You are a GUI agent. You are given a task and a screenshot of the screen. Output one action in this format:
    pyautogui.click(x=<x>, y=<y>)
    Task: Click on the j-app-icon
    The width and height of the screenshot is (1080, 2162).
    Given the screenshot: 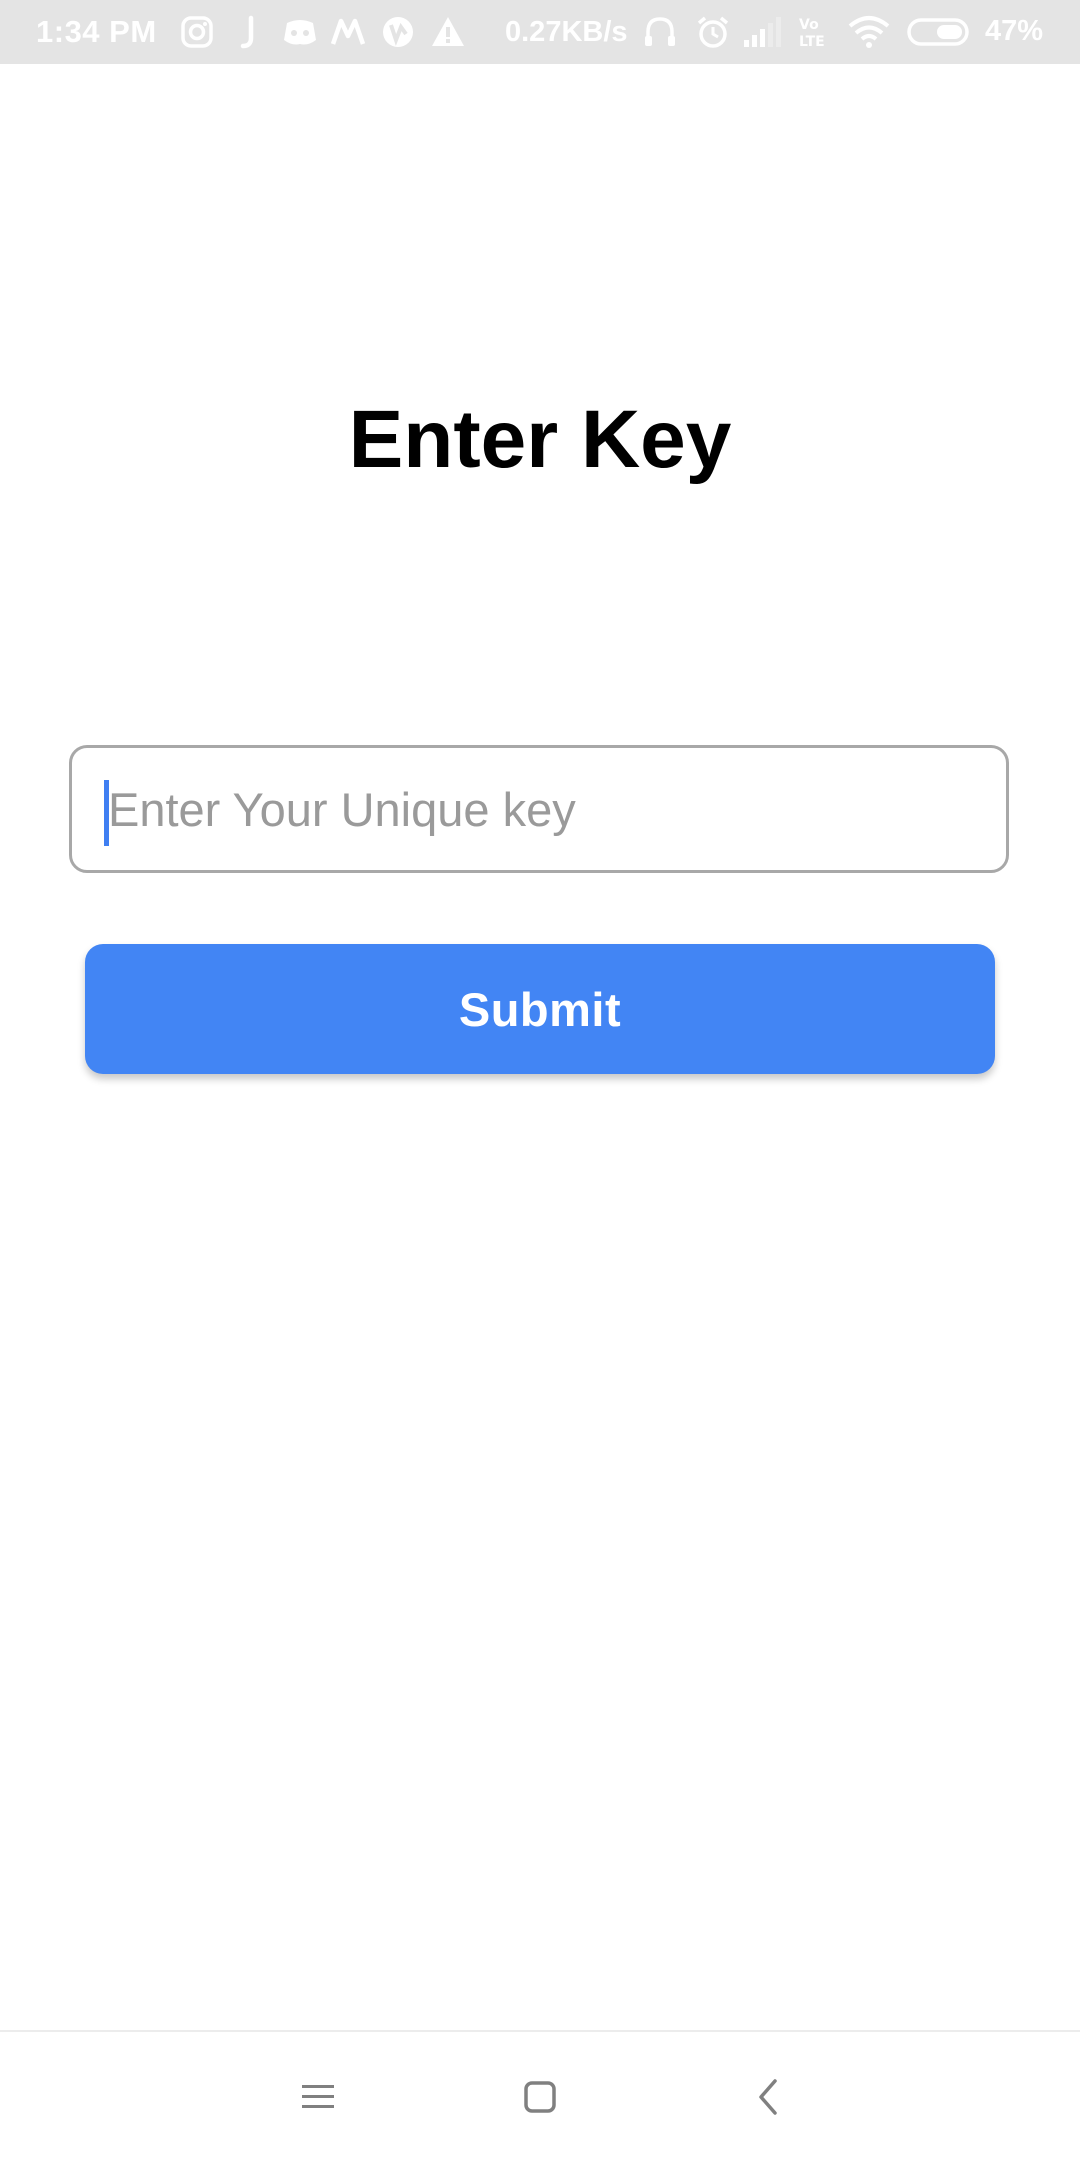 What is the action you would take?
    pyautogui.click(x=247, y=32)
    